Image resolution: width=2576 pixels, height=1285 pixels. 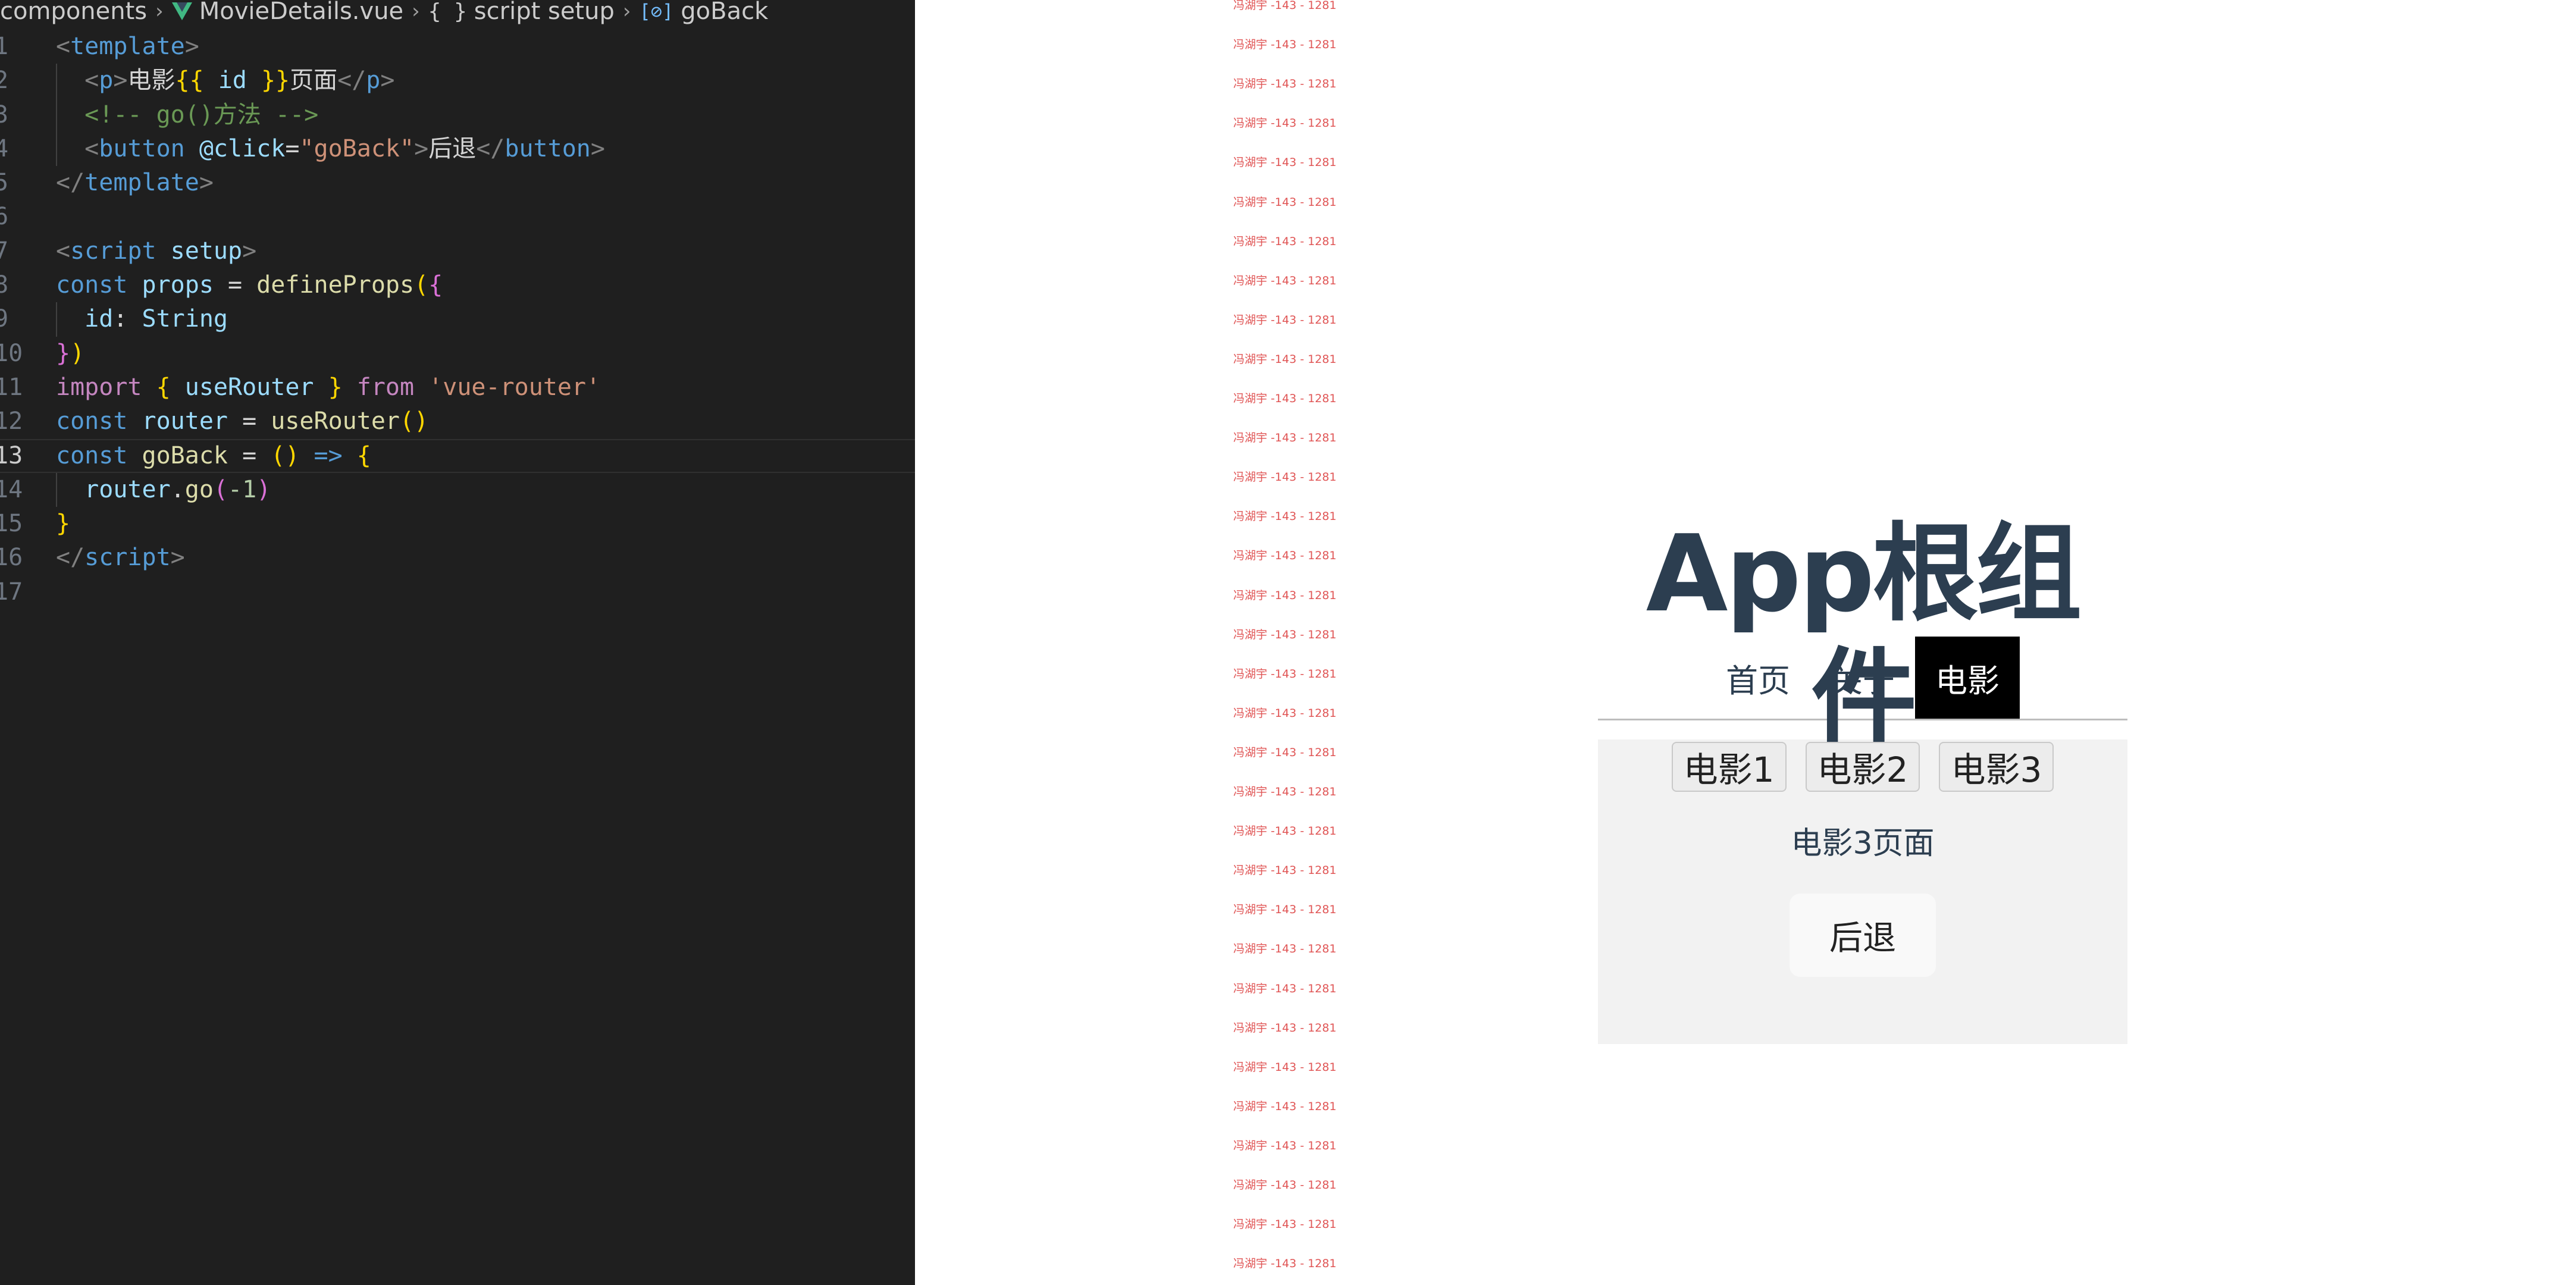 What do you see at coordinates (457, 456) in the screenshot?
I see `code-line-current: 13 const goBack = () => {` at bounding box center [457, 456].